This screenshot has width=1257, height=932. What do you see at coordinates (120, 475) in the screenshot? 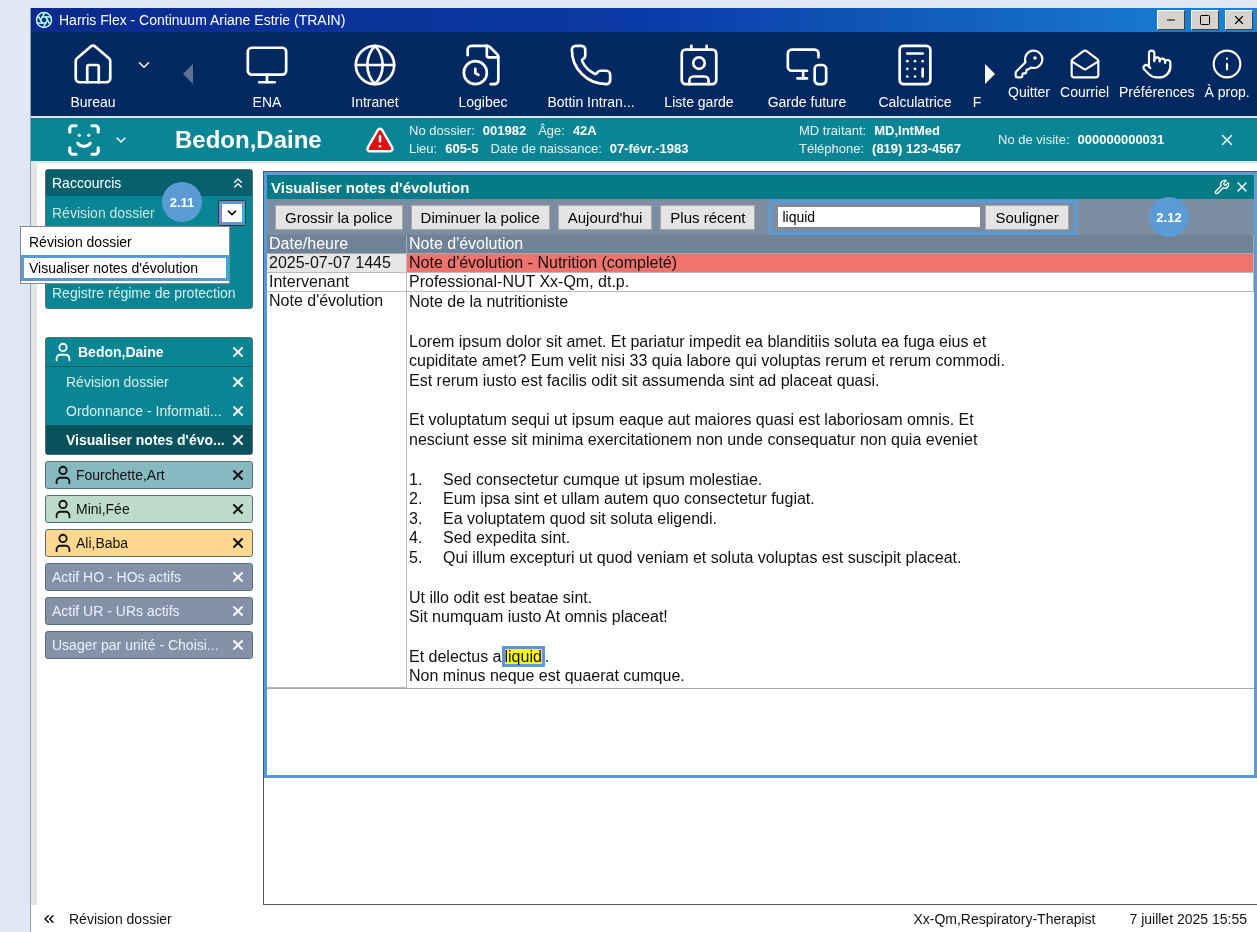
I see `patient-name: Fourchette,Art` at bounding box center [120, 475].